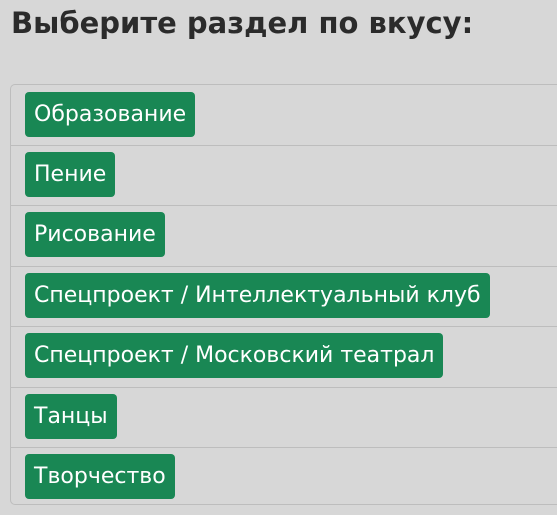 The height and width of the screenshot is (515, 557). I want to click on list-item: Спецпроект / Московский театрал, so click(284, 357).